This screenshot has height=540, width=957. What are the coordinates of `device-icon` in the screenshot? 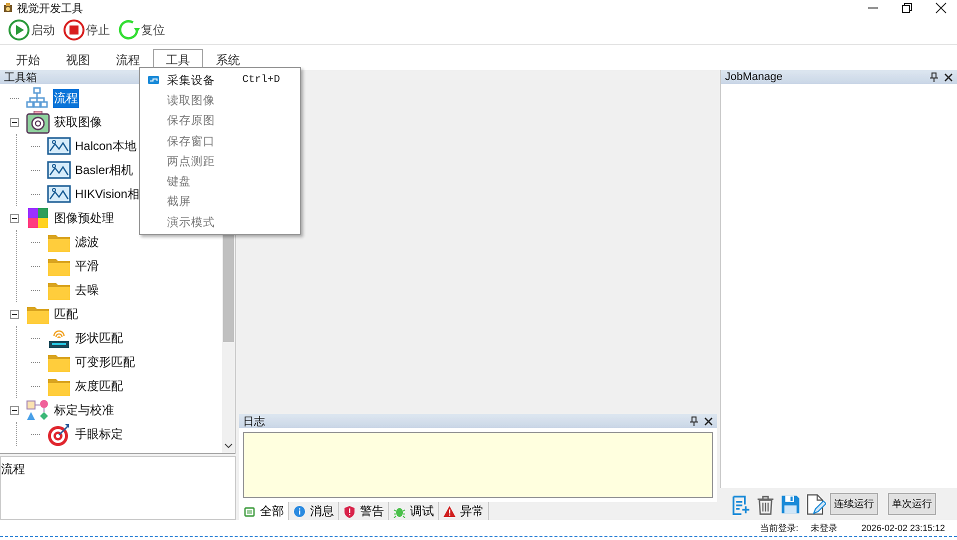 It's located at (153, 80).